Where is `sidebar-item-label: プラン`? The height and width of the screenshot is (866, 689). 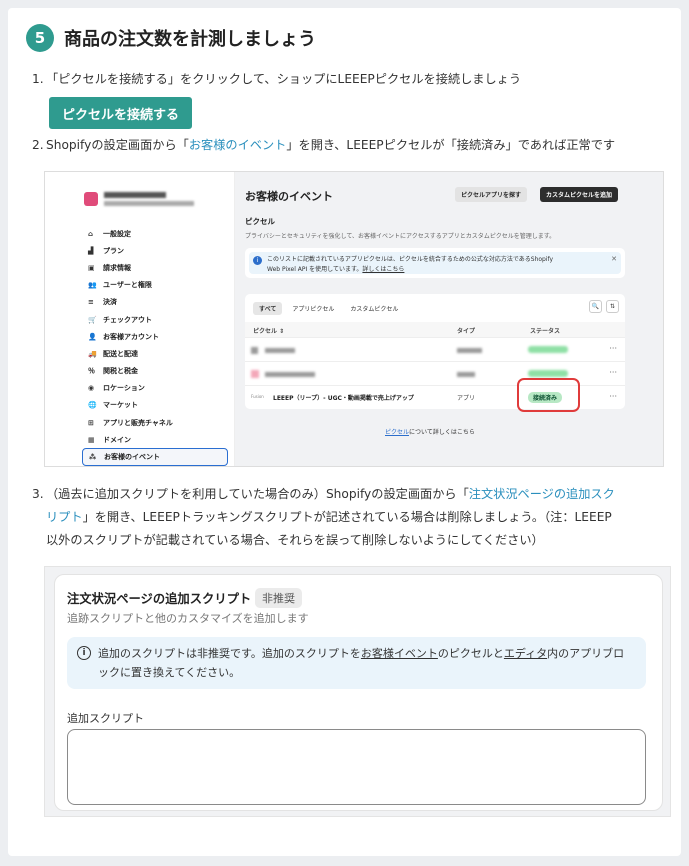 sidebar-item-label: プラン is located at coordinates (113, 250).